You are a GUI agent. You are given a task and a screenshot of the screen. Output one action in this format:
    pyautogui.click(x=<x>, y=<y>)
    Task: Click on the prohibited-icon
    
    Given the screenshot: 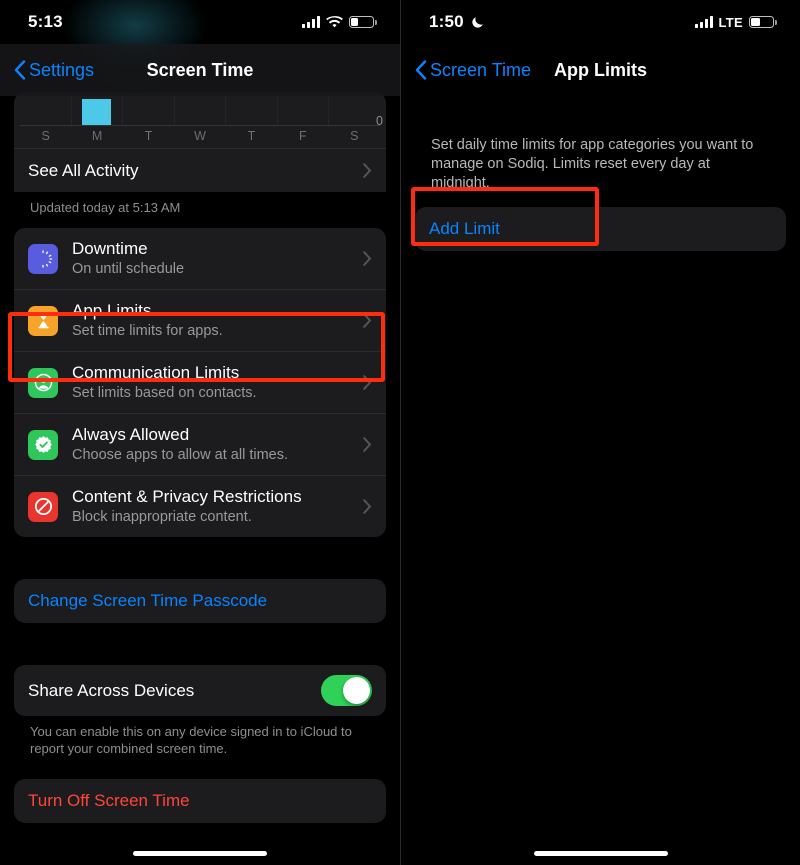 What is the action you would take?
    pyautogui.click(x=43, y=506)
    